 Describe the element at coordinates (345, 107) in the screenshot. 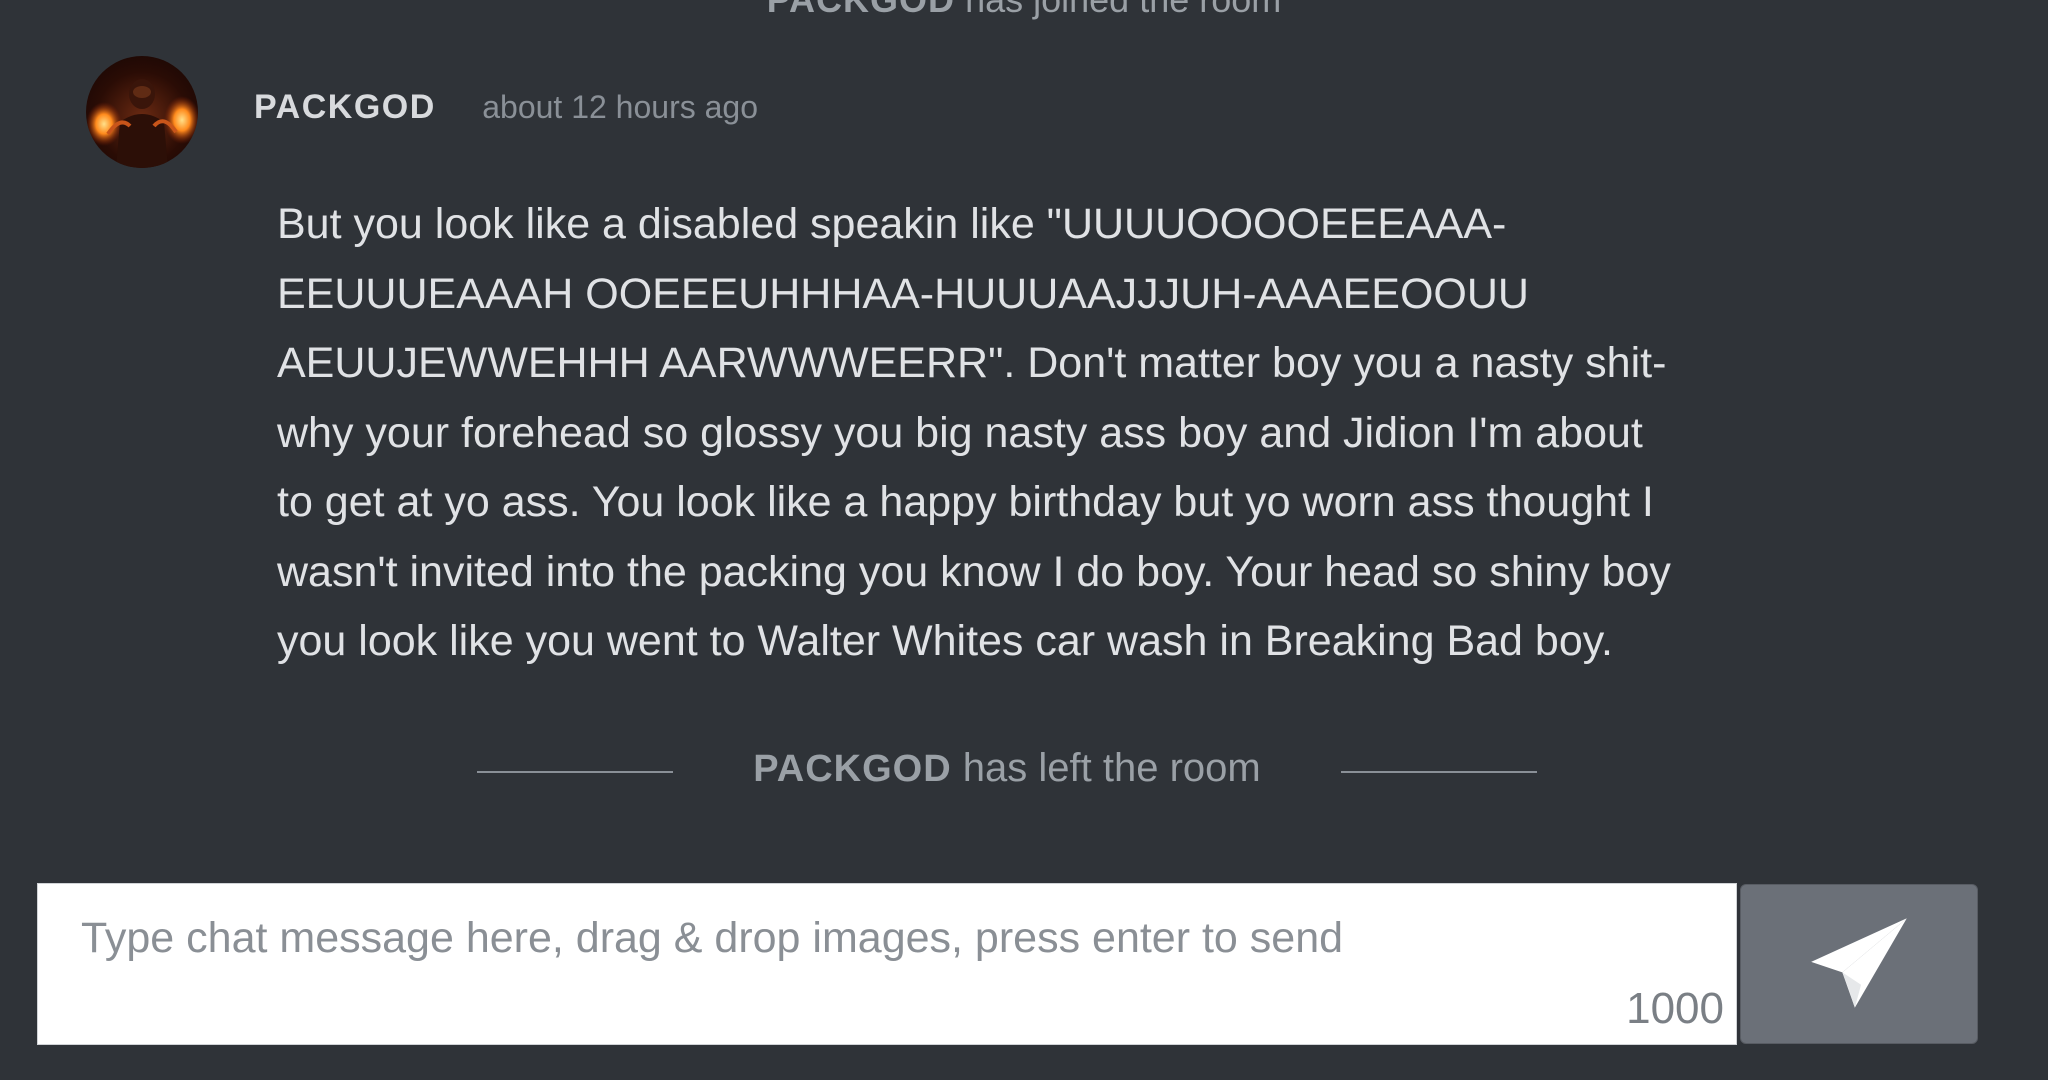

I see `message-username: PACKGOD` at that location.